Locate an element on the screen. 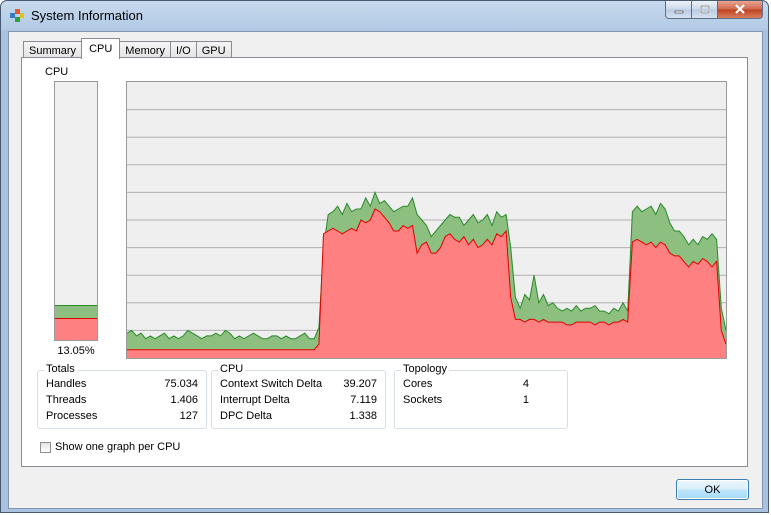 Image resolution: width=771 pixels, height=515 pixels. sockets-label: Sockets is located at coordinates (423, 400).